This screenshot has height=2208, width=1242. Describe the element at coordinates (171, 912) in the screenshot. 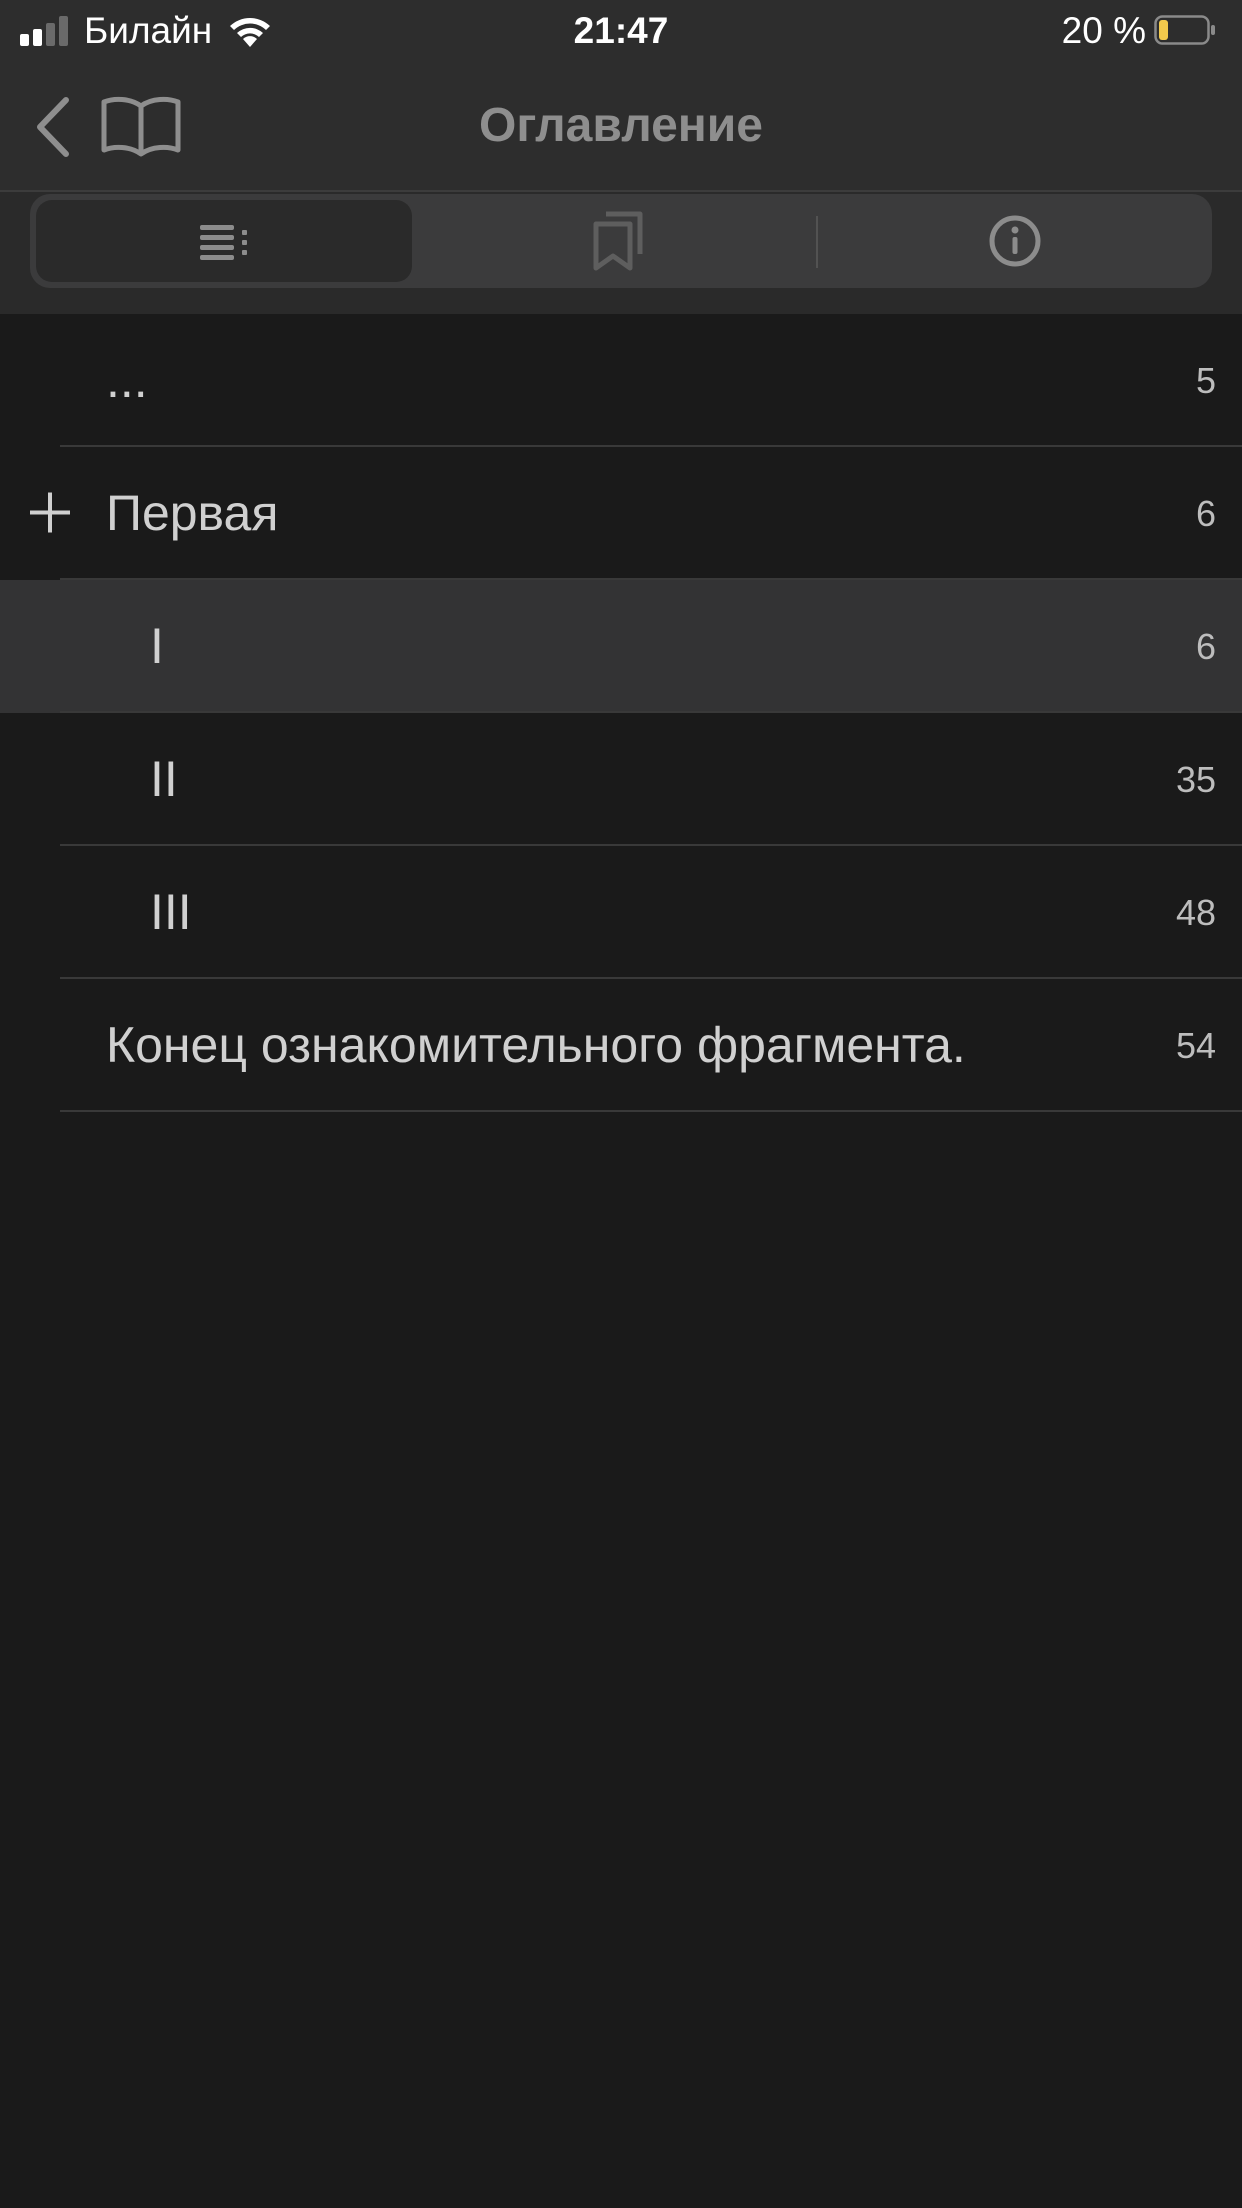

I see `toc-item-label: III` at that location.